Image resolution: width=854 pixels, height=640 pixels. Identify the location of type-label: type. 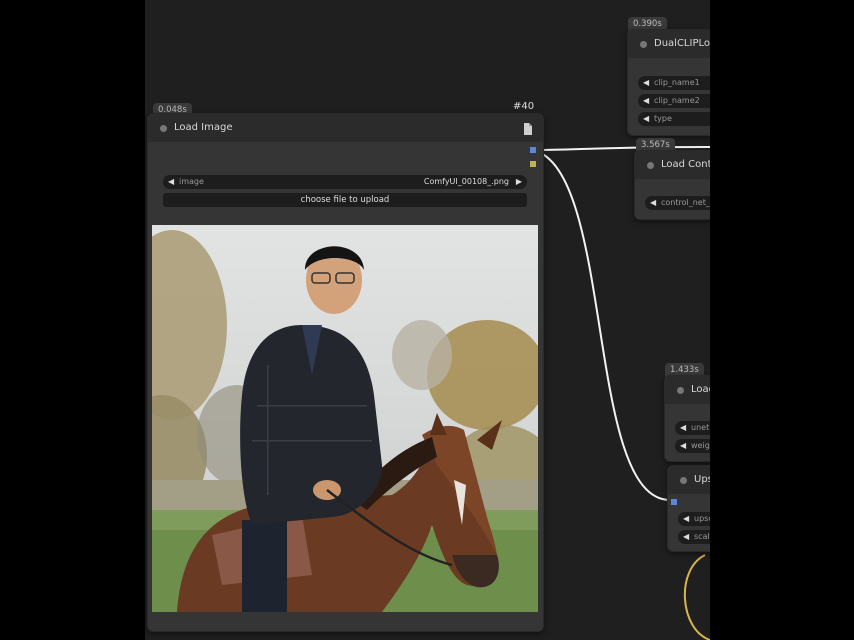
(663, 118).